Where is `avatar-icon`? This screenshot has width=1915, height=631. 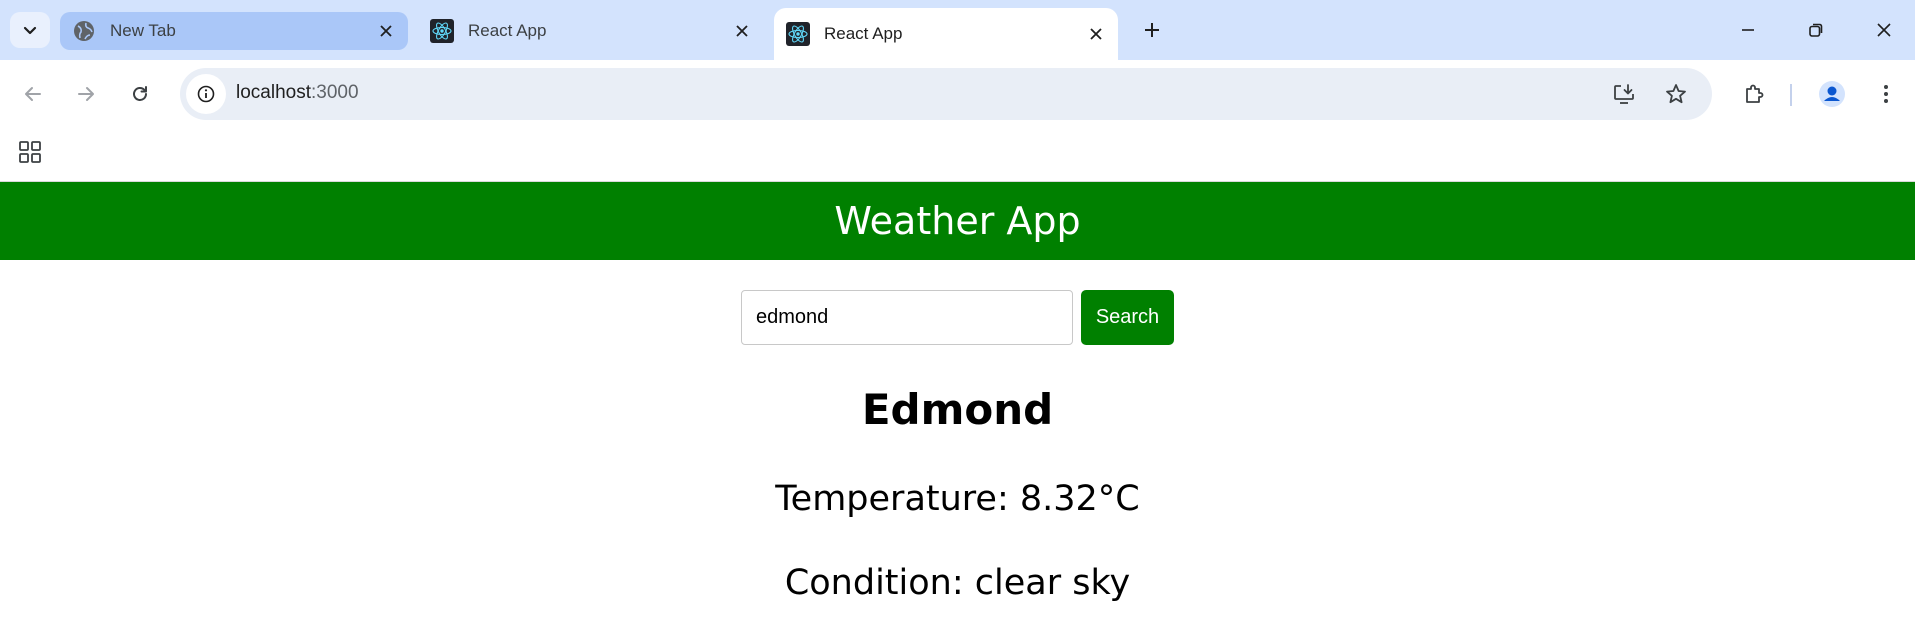
avatar-icon is located at coordinates (1832, 94).